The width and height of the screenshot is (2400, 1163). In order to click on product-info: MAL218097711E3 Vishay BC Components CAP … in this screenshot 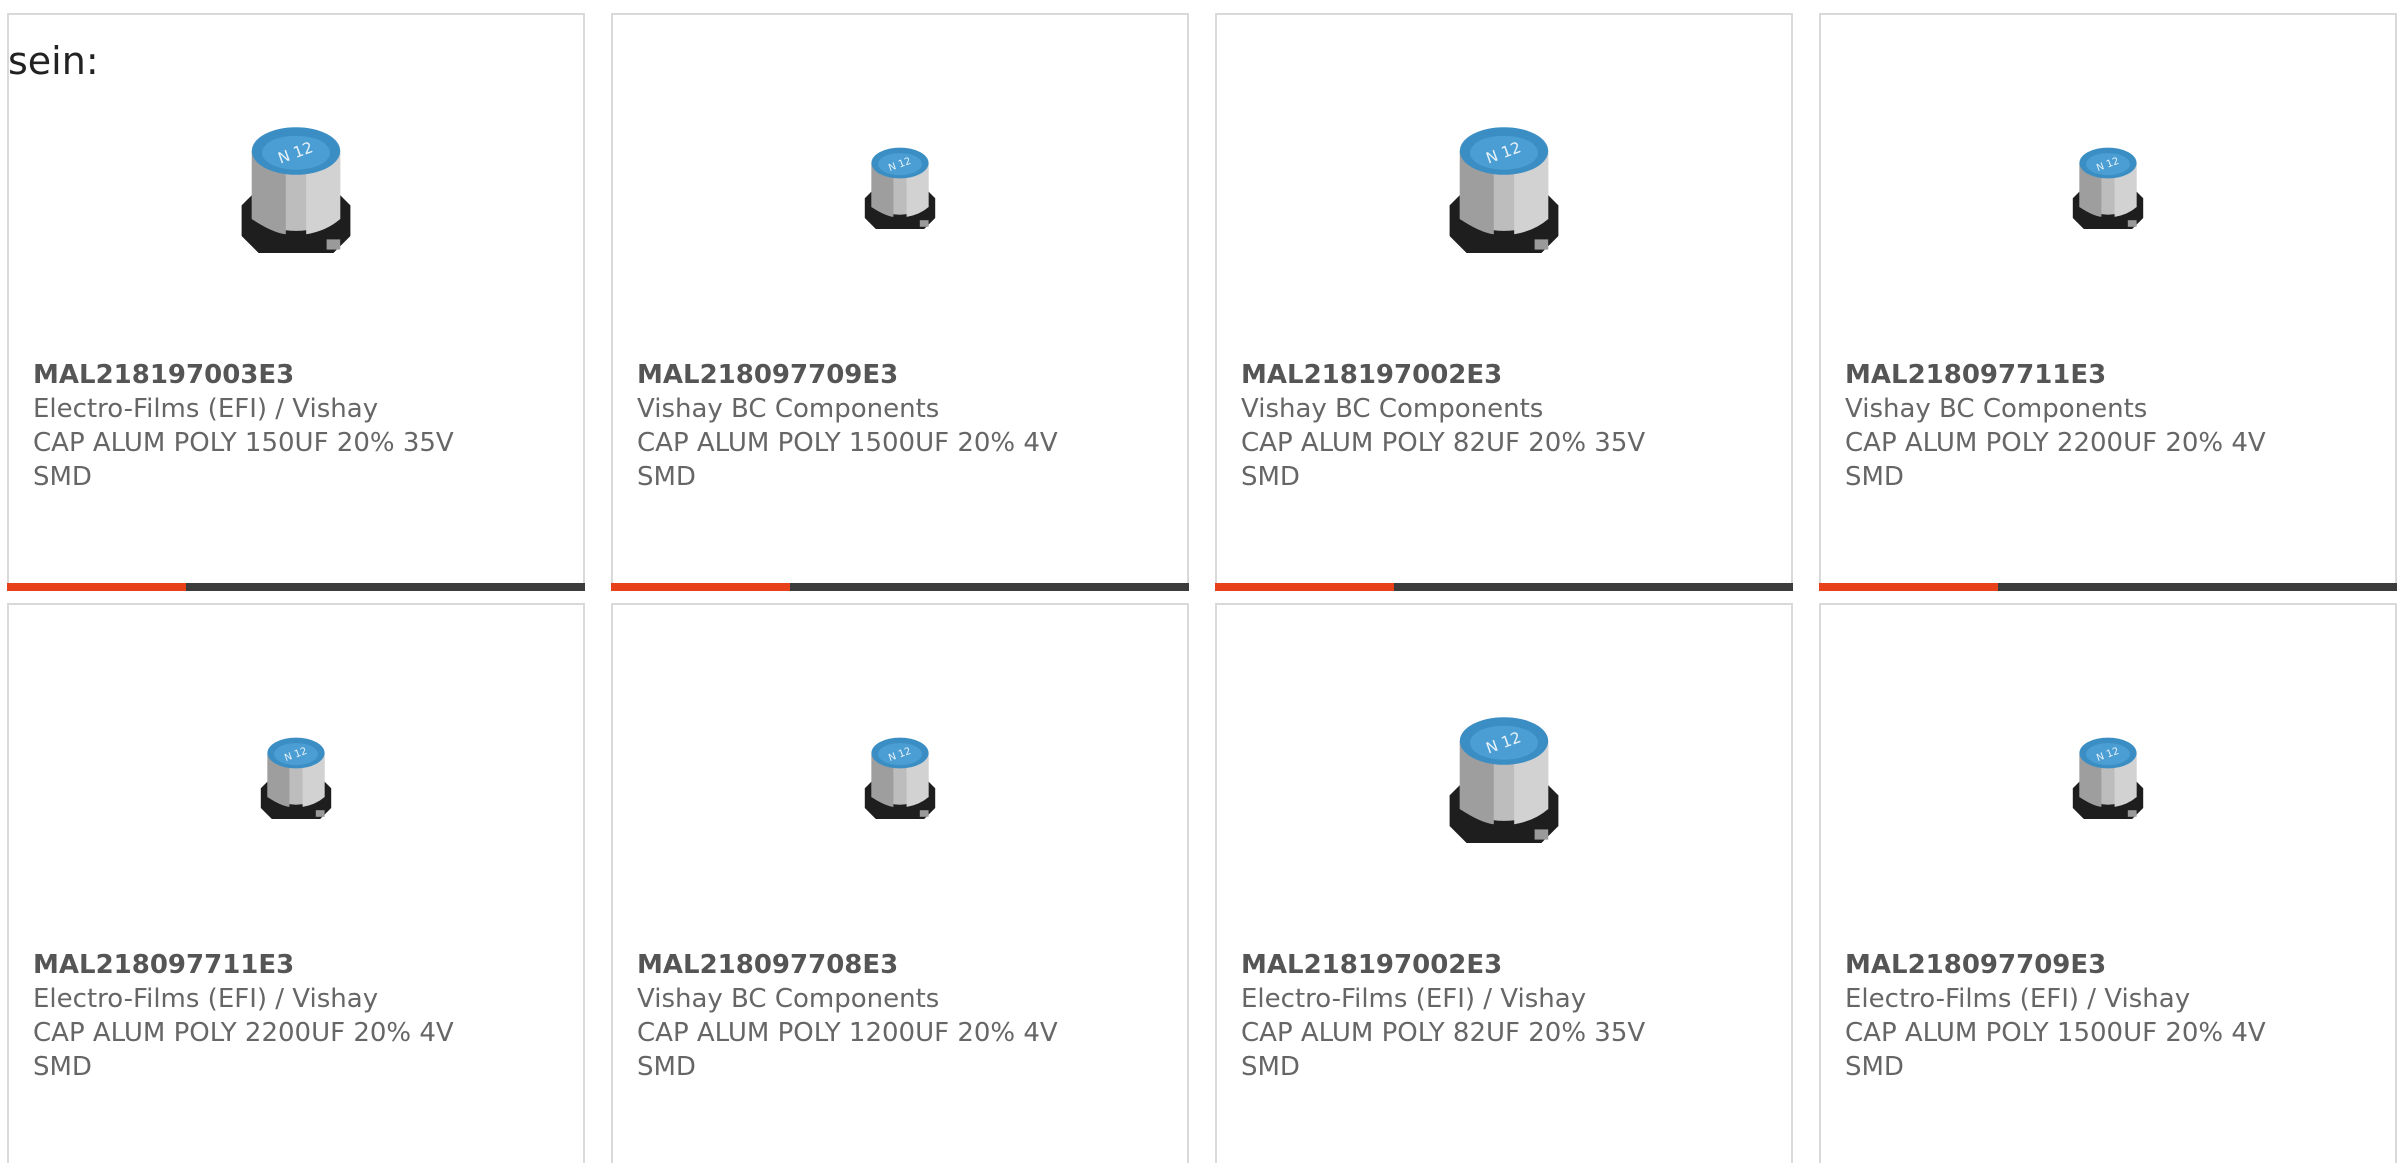, I will do `click(2110, 426)`.